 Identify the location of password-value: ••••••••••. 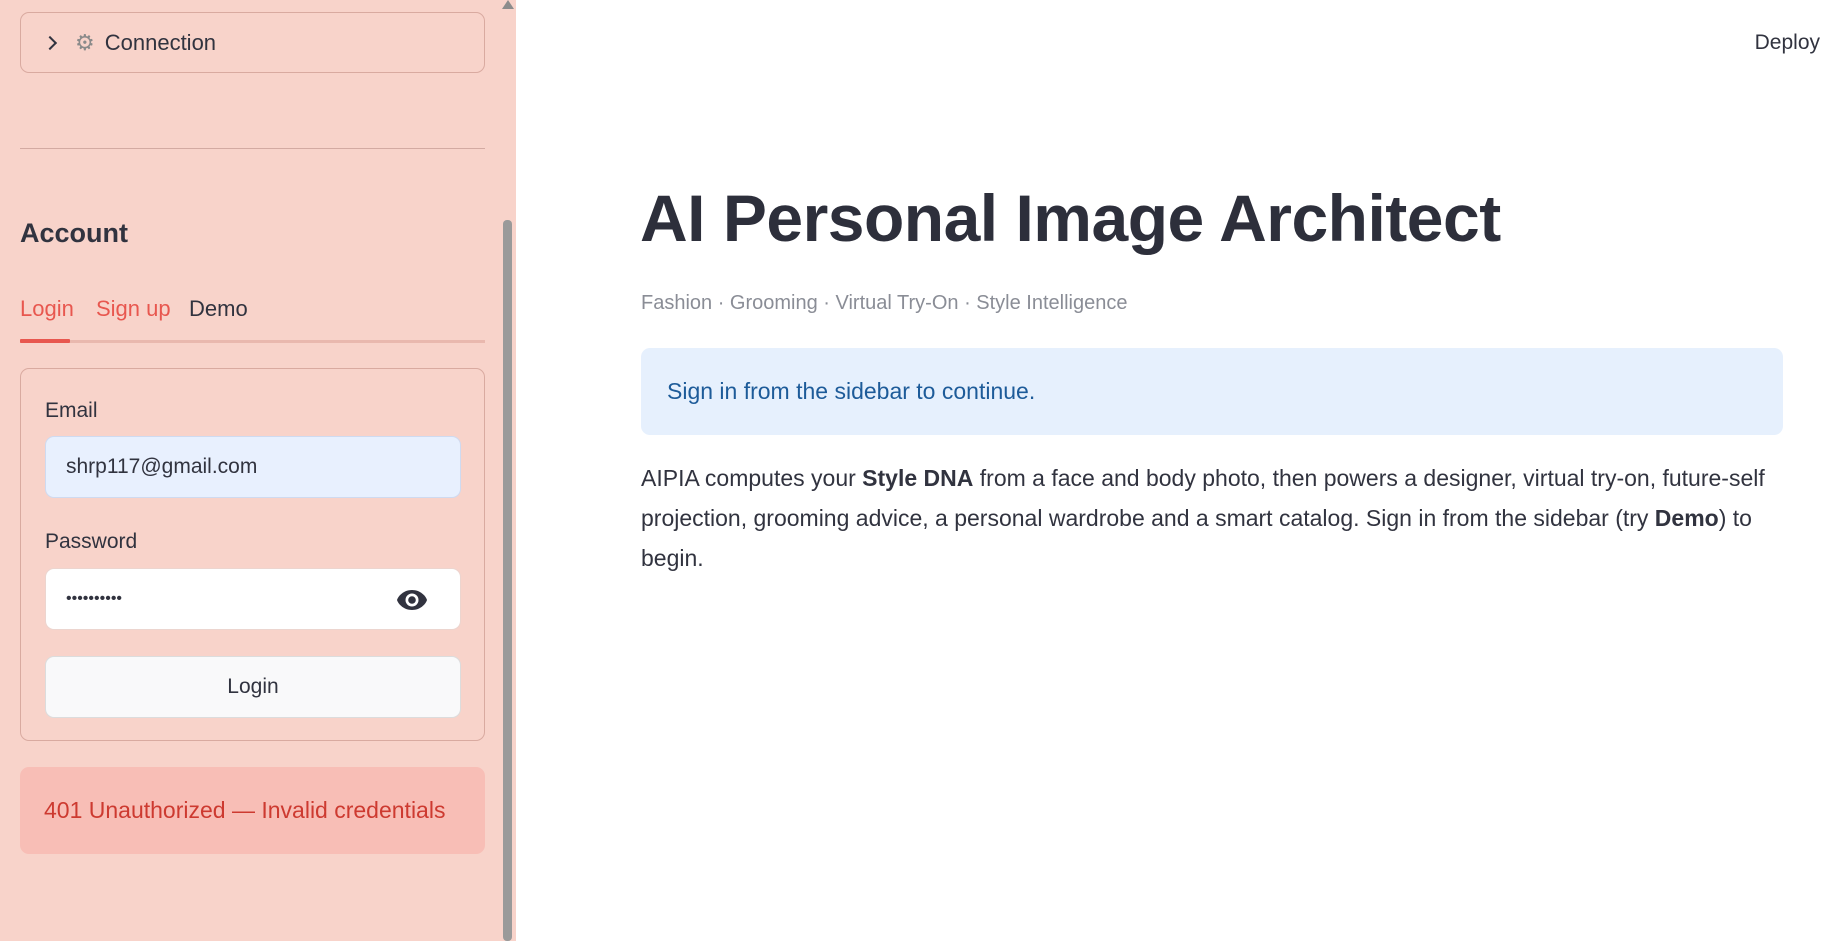
(94, 598).